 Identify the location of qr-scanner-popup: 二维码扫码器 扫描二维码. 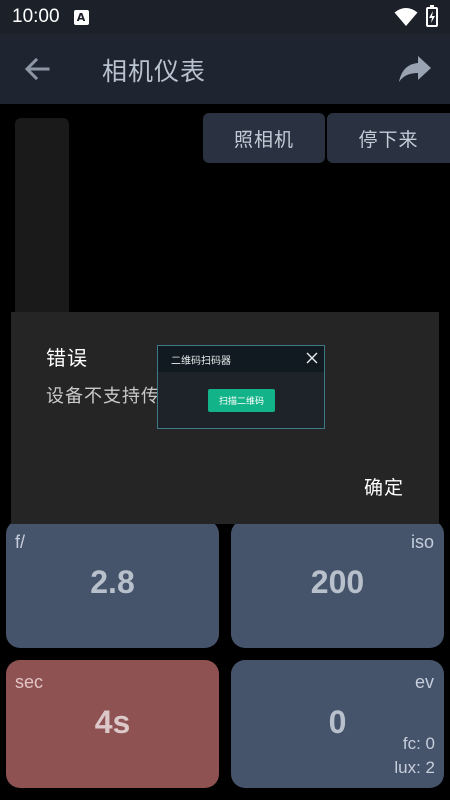
(241, 387).